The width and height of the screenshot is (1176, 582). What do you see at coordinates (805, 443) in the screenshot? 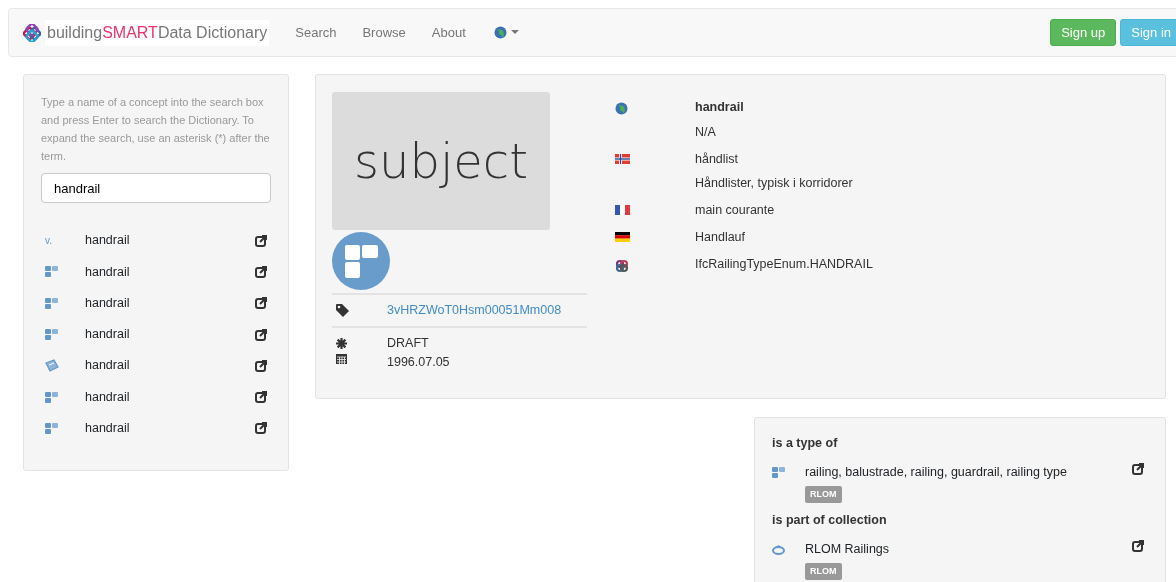
I see `relation-heading: is a type of` at bounding box center [805, 443].